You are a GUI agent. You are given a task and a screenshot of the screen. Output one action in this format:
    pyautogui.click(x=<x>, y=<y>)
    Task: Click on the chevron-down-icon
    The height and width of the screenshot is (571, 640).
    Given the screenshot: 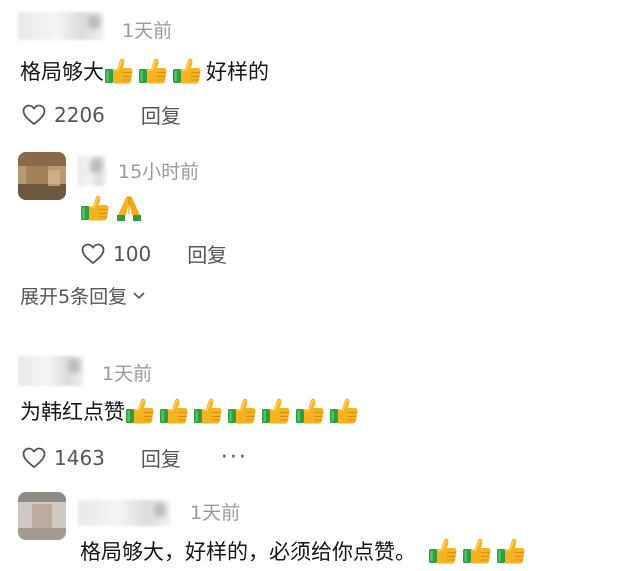 What is the action you would take?
    pyautogui.click(x=139, y=295)
    